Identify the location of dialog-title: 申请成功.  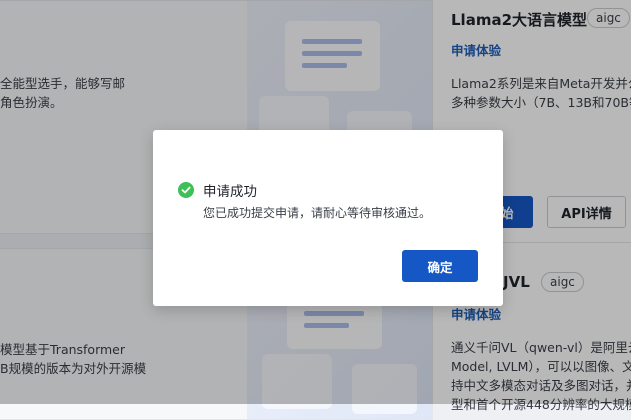
(230, 192).